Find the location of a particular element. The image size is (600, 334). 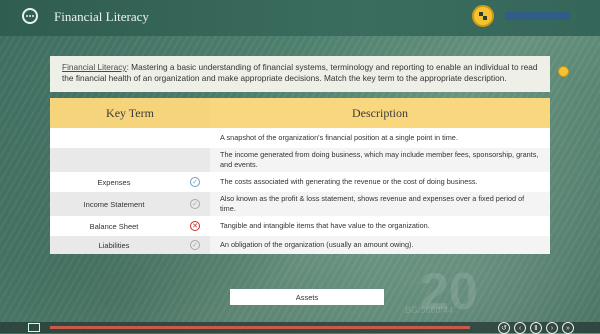

column-header-key-term: Key Term is located at coordinates (130, 113).